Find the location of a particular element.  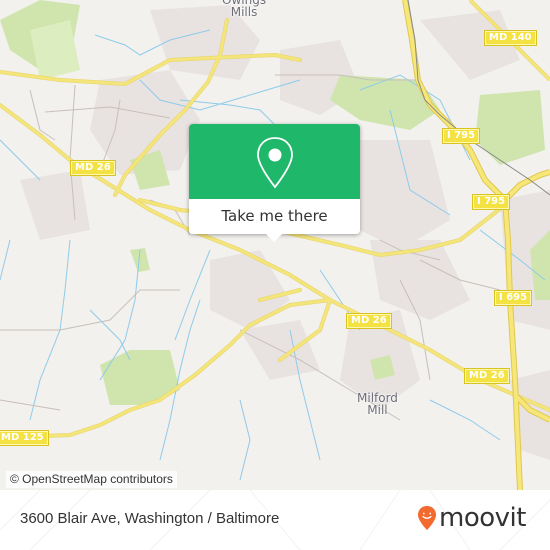

address-text: 3600 Blair Ave, Washington / Baltimore is located at coordinates (150, 518).